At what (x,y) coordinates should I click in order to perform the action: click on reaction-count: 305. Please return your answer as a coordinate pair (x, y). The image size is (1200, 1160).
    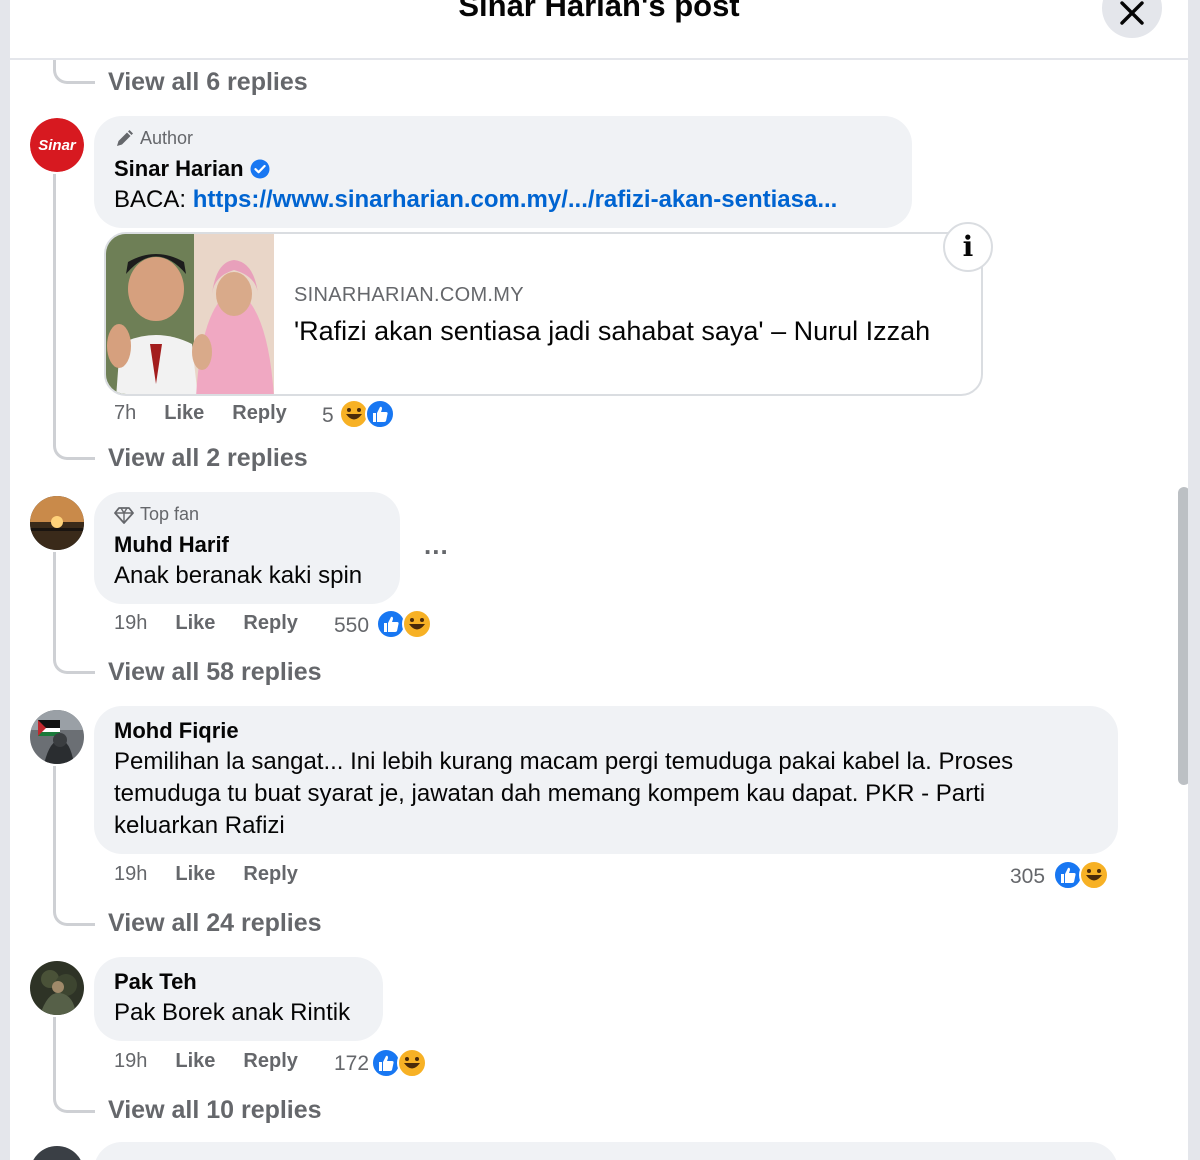
    Looking at the image, I should click on (1027, 877).